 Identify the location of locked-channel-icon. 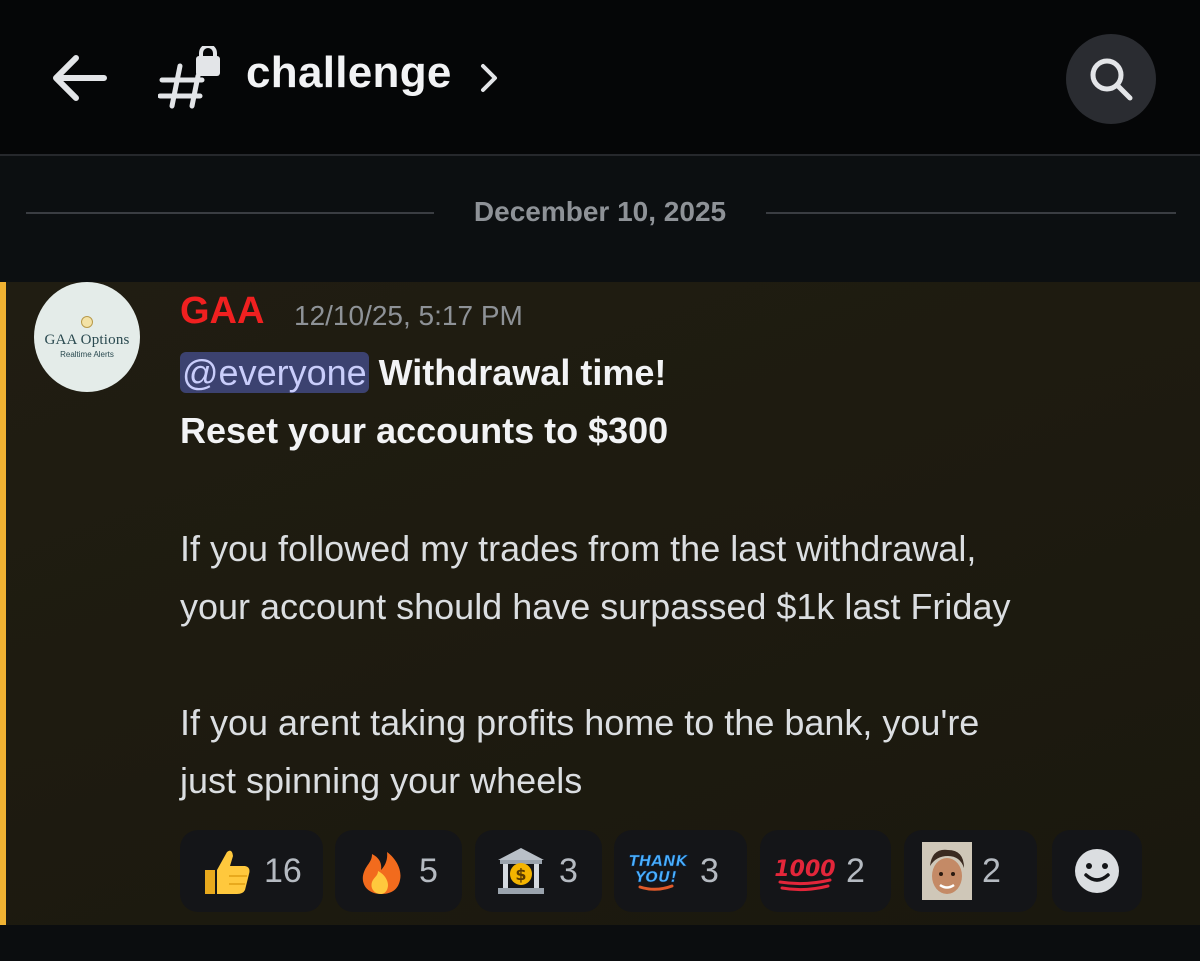
(189, 77).